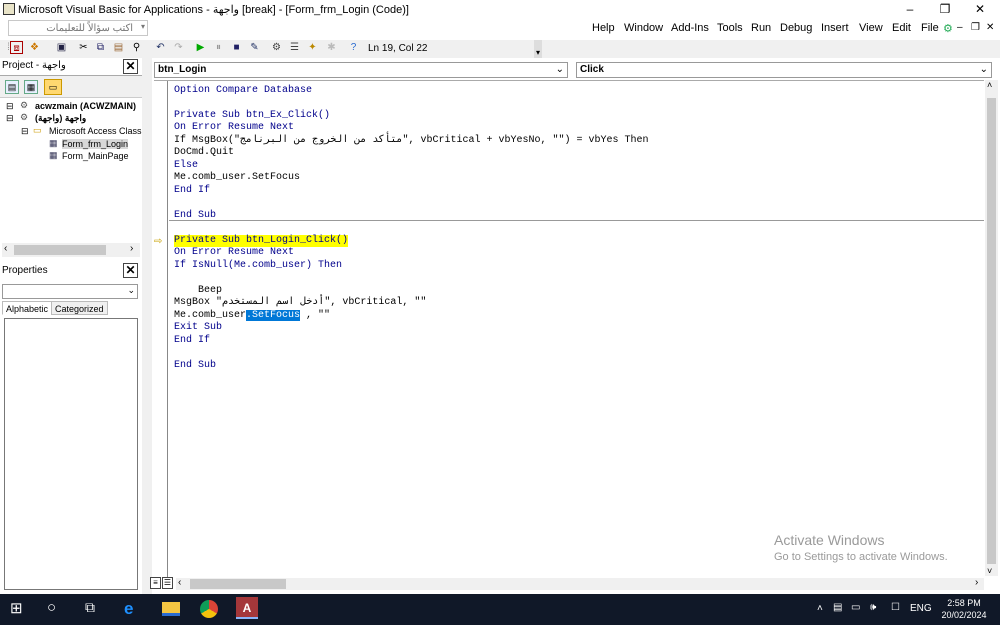 This screenshot has width=1000, height=625. I want to click on tree-project-main: واجهة (واجهة), so click(60, 118).